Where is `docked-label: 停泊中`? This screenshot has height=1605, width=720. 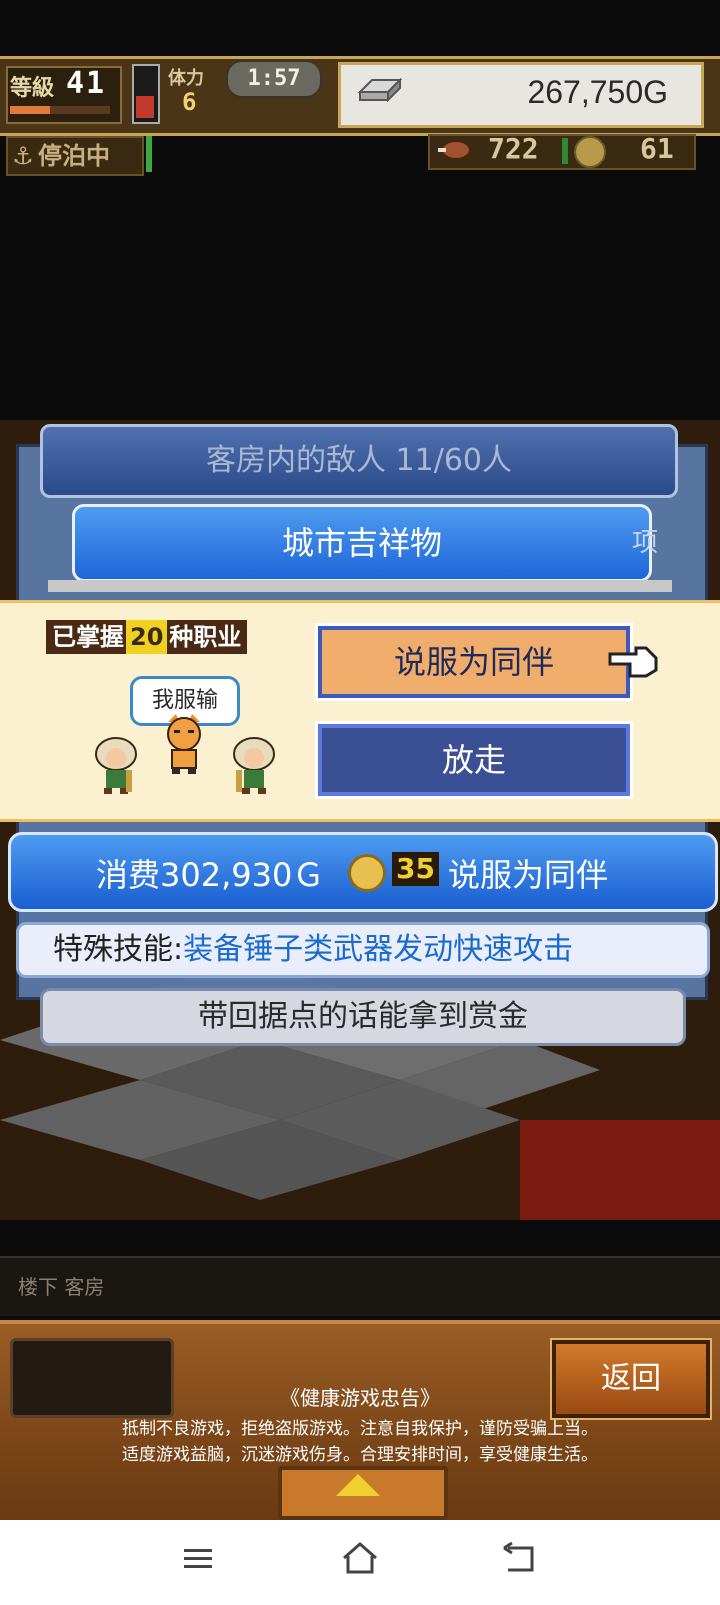
docked-label: 停泊中 is located at coordinates (74, 156).